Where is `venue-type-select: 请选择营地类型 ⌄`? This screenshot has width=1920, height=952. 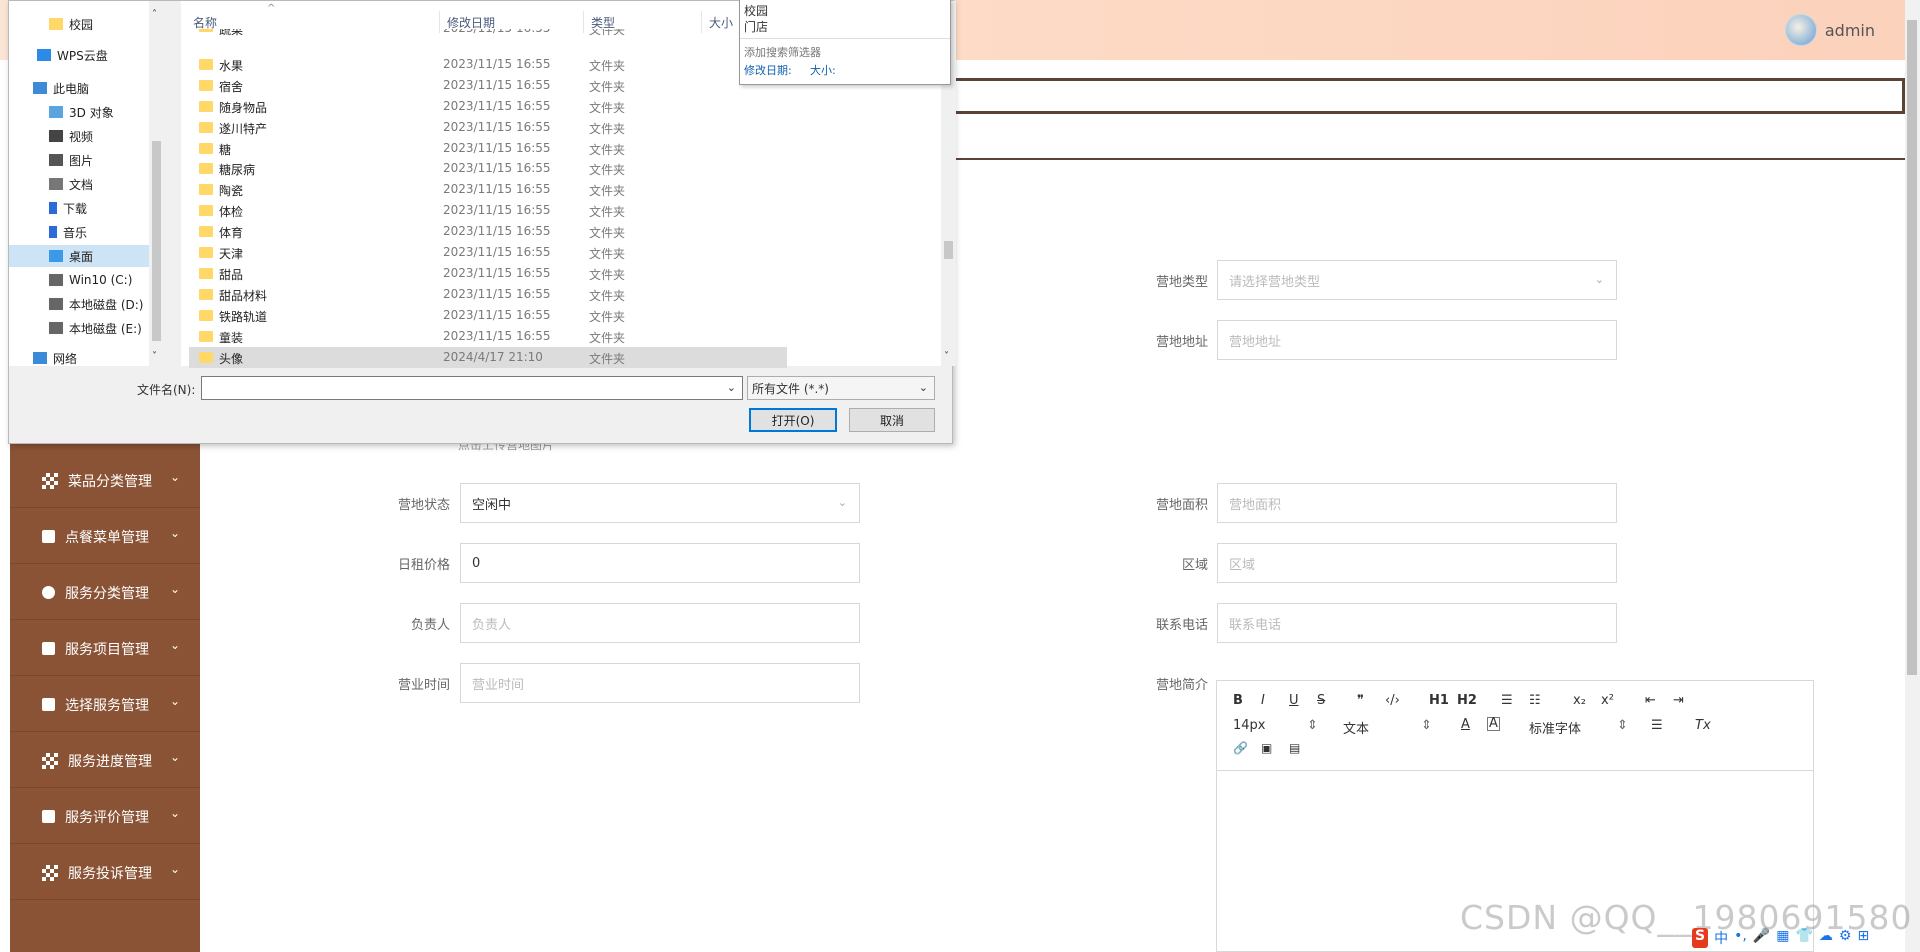
venue-type-select: 请选择营地类型 ⌄ is located at coordinates (1417, 280).